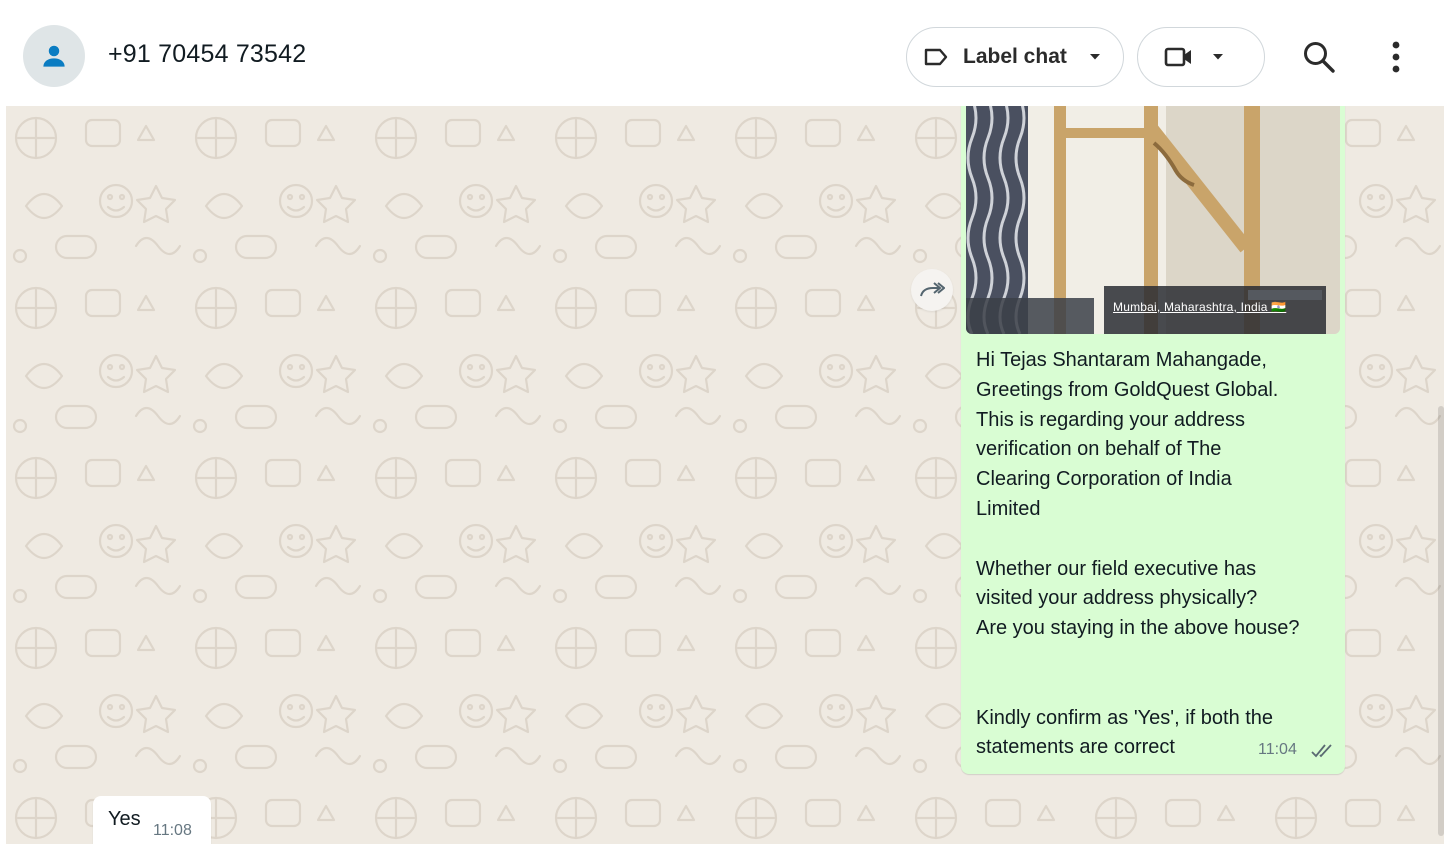 Image resolution: width=1455 pixels, height=844 pixels. Describe the element at coordinates (172, 830) in the screenshot. I see `message-time: 11:08` at that location.